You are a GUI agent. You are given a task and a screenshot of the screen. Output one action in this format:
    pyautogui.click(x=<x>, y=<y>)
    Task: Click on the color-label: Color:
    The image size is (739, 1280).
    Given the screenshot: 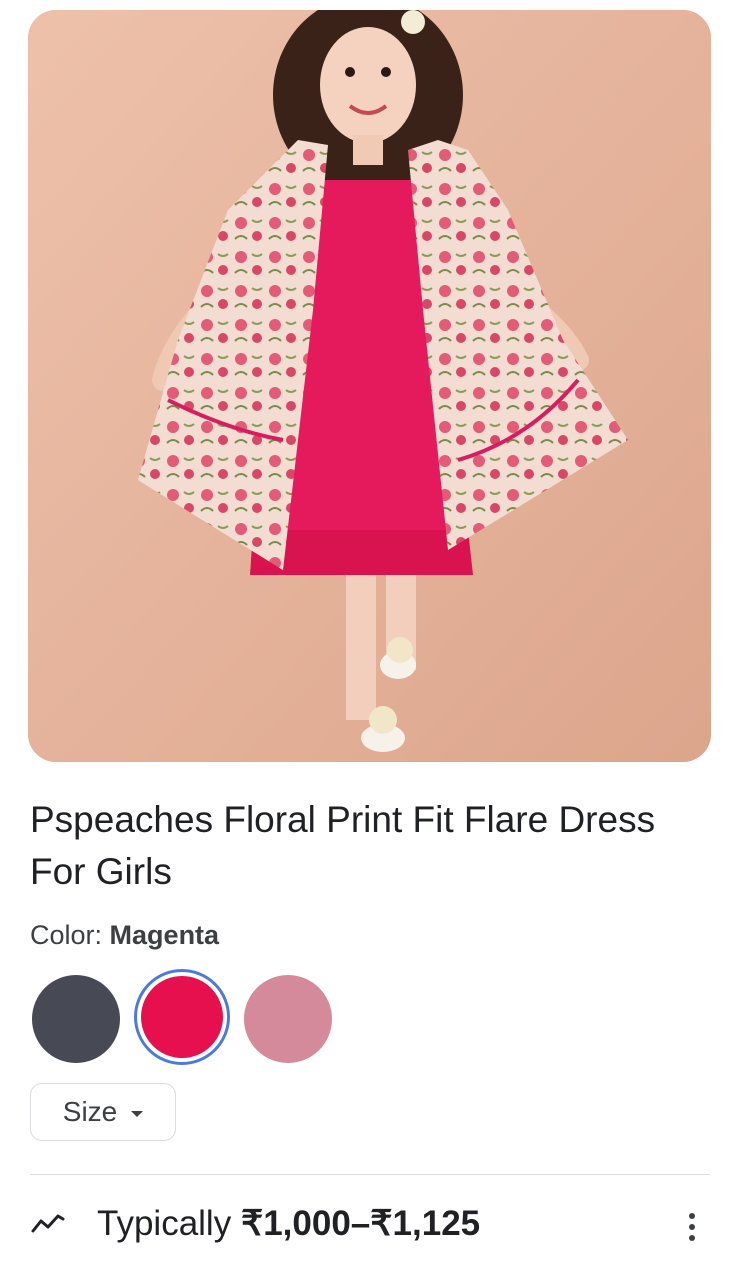 What is the action you would take?
    pyautogui.click(x=66, y=935)
    